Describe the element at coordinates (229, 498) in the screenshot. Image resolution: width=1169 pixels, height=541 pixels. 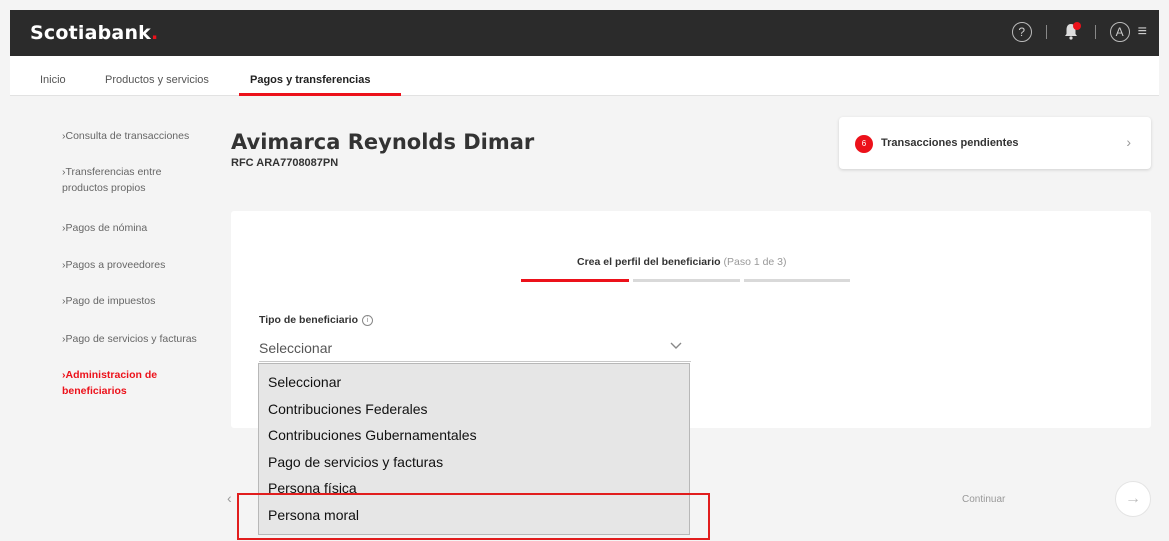
I see `back-arrow-icon: ‹` at that location.